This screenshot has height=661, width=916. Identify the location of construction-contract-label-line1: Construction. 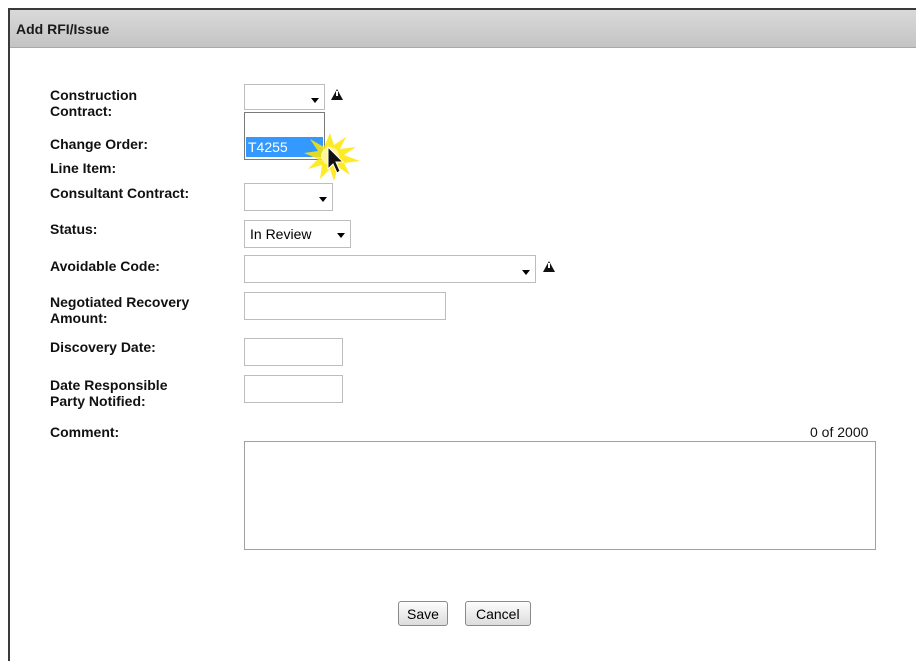
(94, 95).